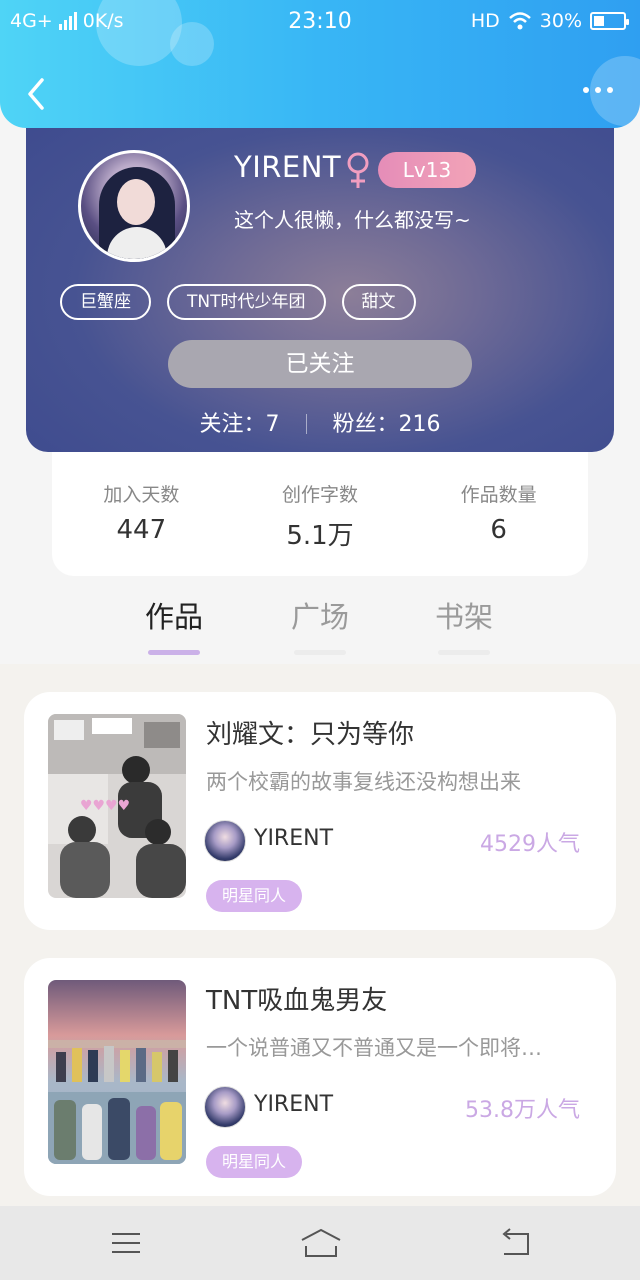 This screenshot has height=1280, width=640. What do you see at coordinates (378, 302) in the screenshot?
I see `tag: 甜文` at bounding box center [378, 302].